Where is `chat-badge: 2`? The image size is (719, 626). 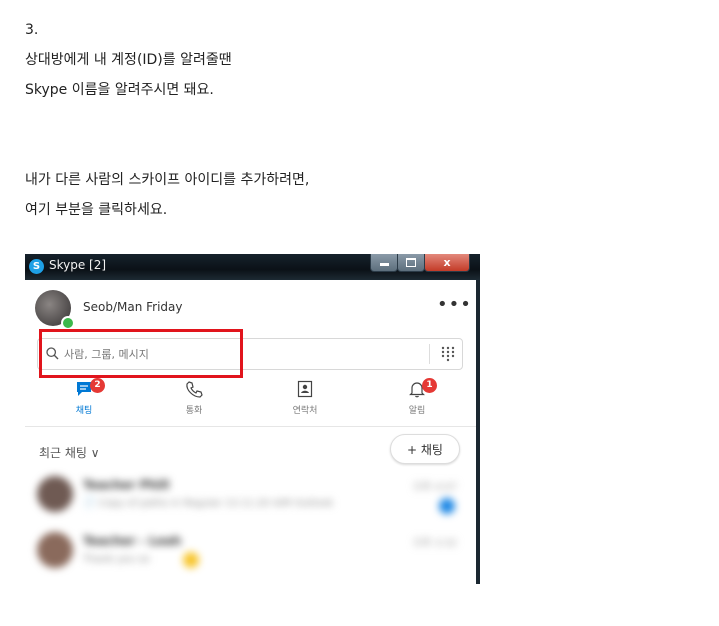 chat-badge: 2 is located at coordinates (97, 385).